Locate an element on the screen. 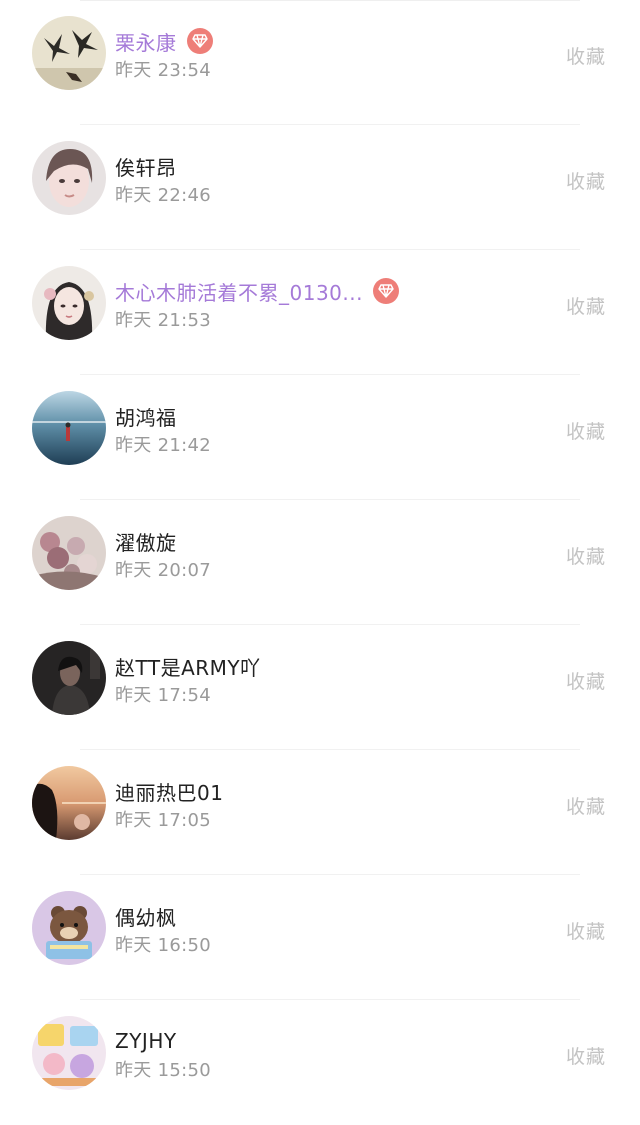 The image size is (640, 1125). list-item: 木心木肺活着不累_0130... 昨天 21:53 收藏 is located at coordinates (320, 312).